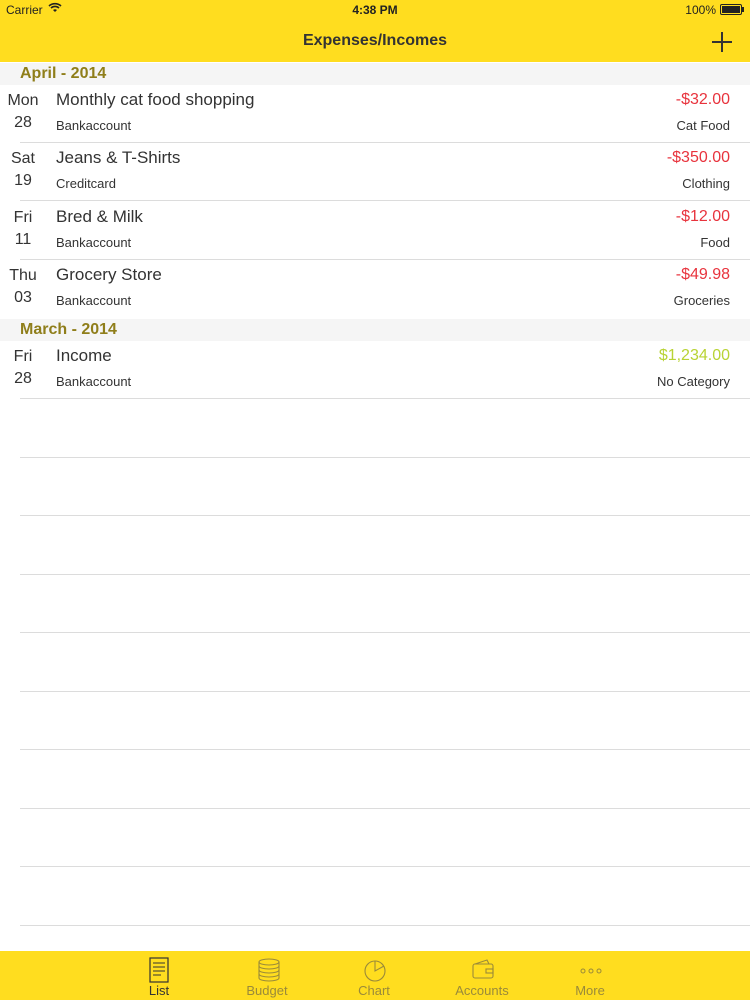 The height and width of the screenshot is (1000, 750). What do you see at coordinates (374, 990) in the screenshot?
I see `tab-label: Chart` at bounding box center [374, 990].